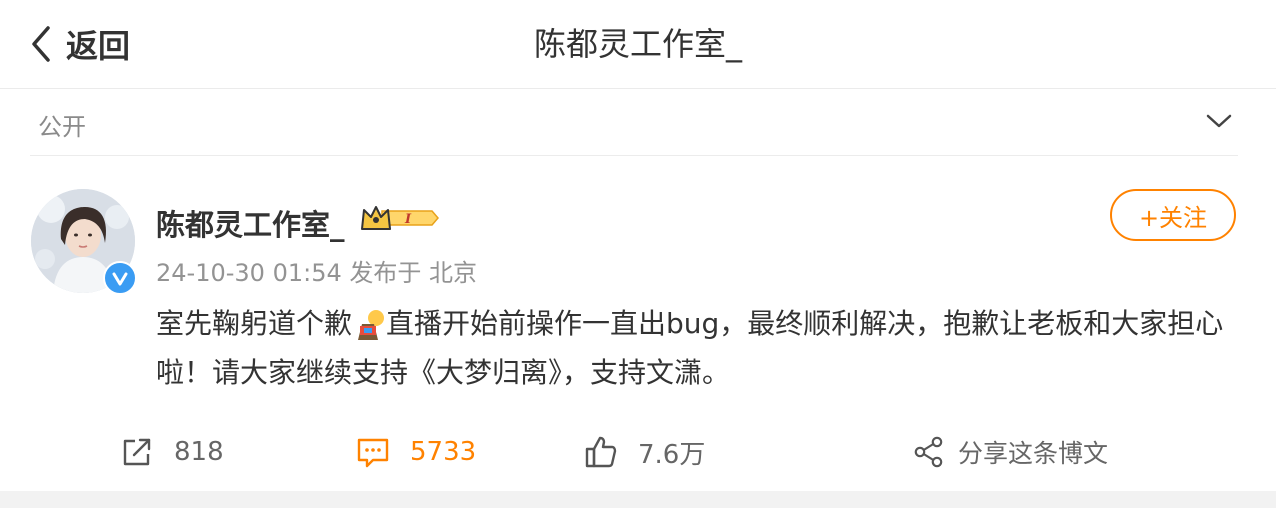  I want to click on comment-button: 5733, so click(416, 452).